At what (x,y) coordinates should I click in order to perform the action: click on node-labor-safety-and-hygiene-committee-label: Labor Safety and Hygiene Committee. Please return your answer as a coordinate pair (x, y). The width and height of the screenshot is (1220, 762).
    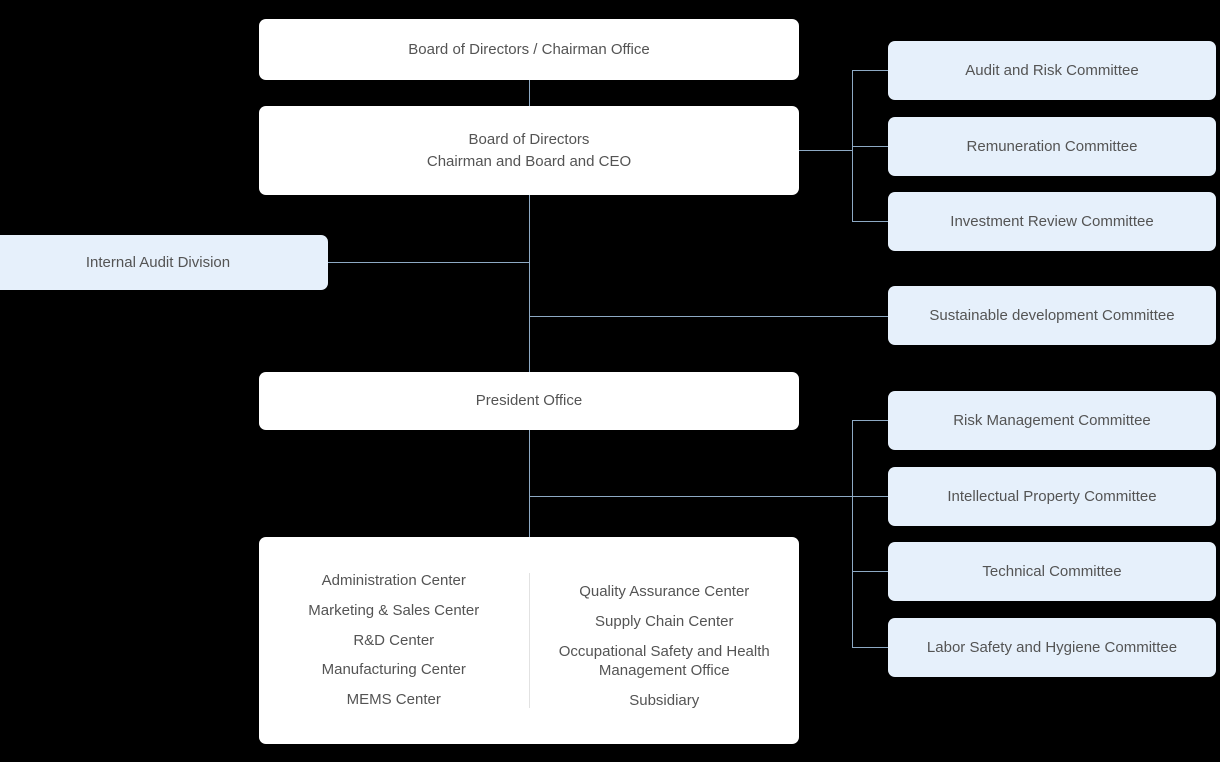
    Looking at the image, I should click on (1052, 647).